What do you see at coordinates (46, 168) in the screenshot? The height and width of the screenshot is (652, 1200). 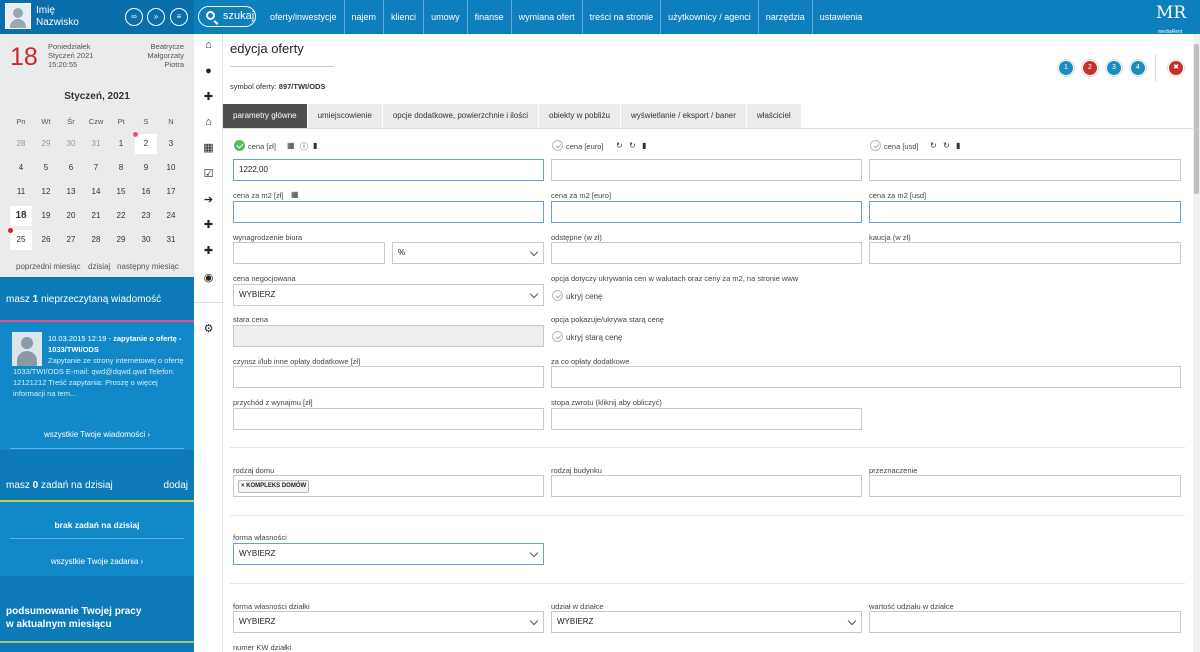 I see `calendar-day: 5` at bounding box center [46, 168].